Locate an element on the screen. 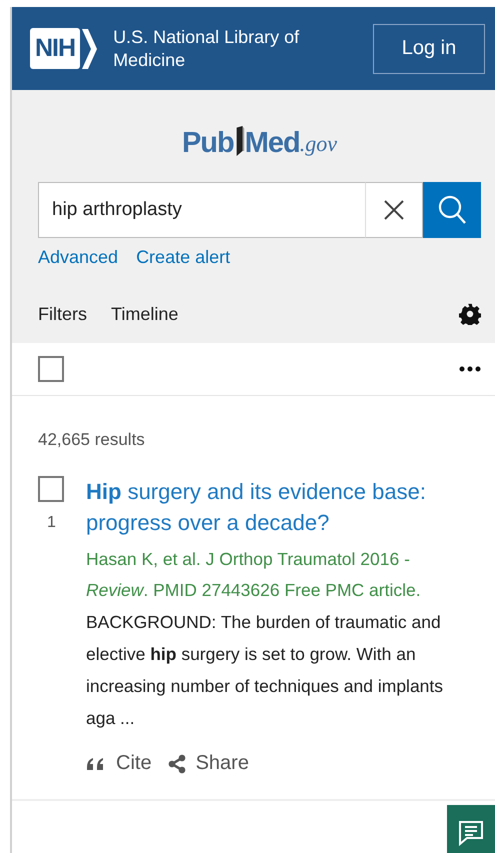 This screenshot has height=853, width=495. settings-icon is located at coordinates (470, 314).